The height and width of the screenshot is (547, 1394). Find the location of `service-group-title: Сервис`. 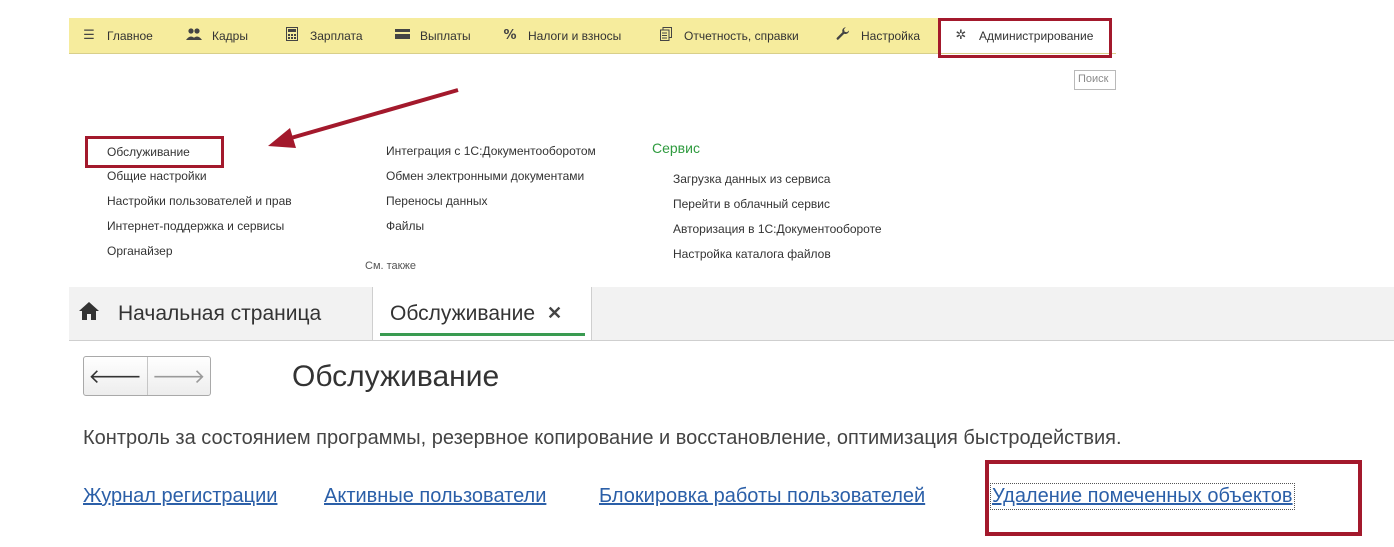

service-group-title: Сервис is located at coordinates (676, 148).